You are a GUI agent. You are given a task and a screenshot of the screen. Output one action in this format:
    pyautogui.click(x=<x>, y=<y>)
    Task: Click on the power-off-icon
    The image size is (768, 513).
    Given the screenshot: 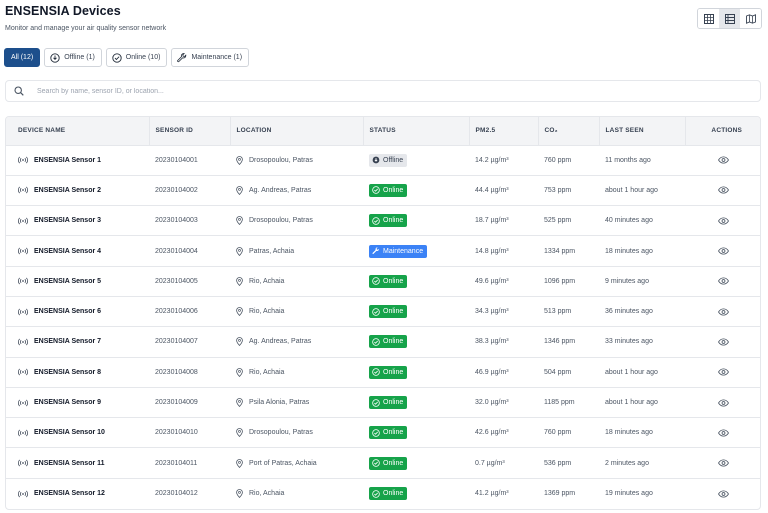 What is the action you would take?
    pyautogui.click(x=55, y=57)
    